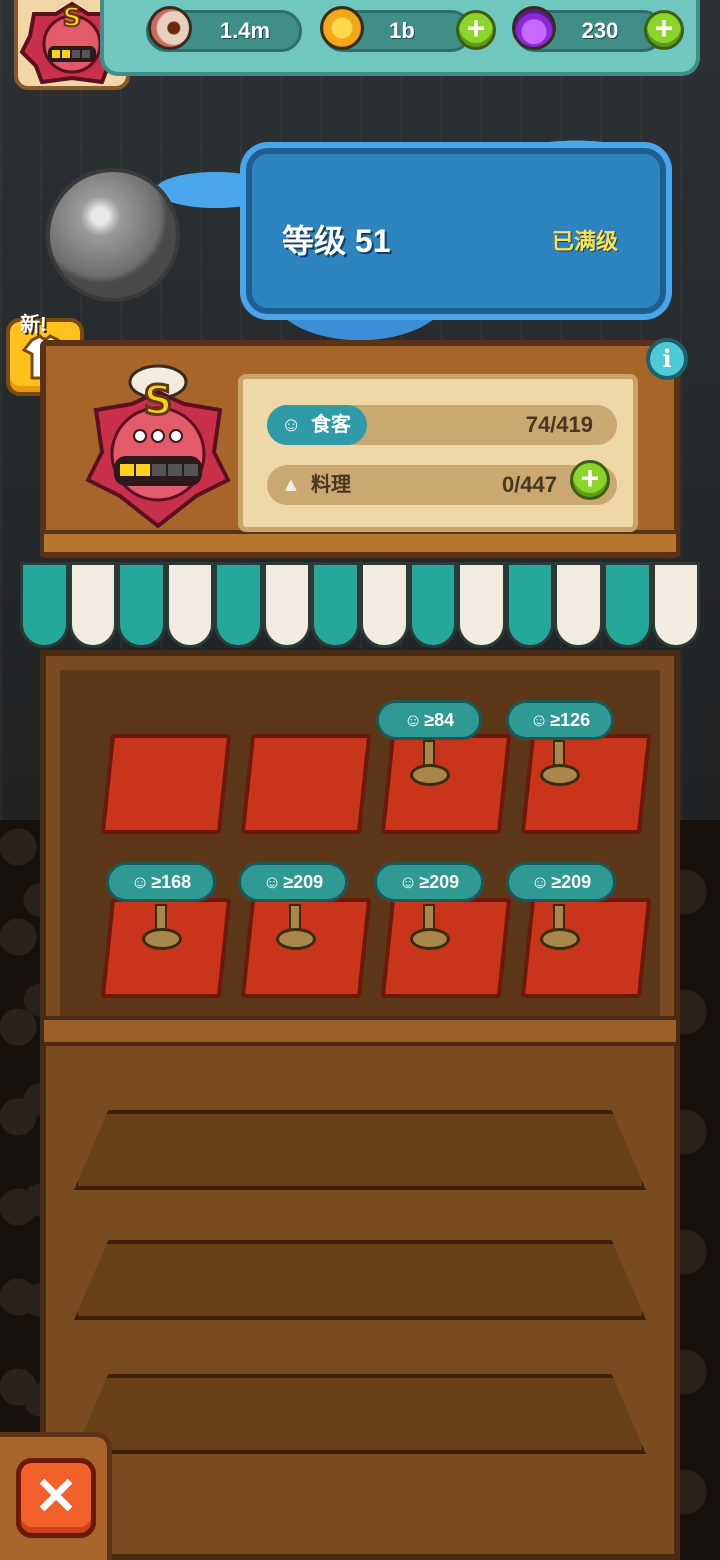 The image size is (720, 1560). What do you see at coordinates (33, 325) in the screenshot?
I see `new-badge: 新!` at bounding box center [33, 325].